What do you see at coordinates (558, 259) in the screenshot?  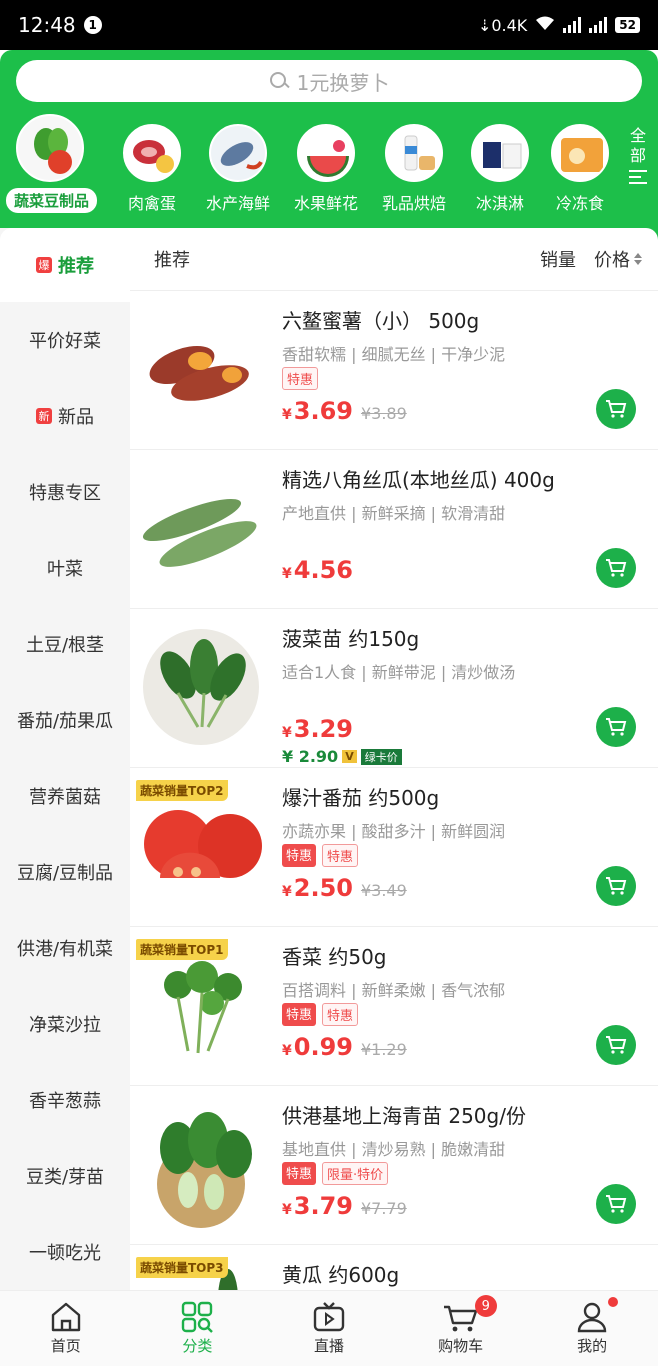 I see `sort-sales: 销量` at bounding box center [558, 259].